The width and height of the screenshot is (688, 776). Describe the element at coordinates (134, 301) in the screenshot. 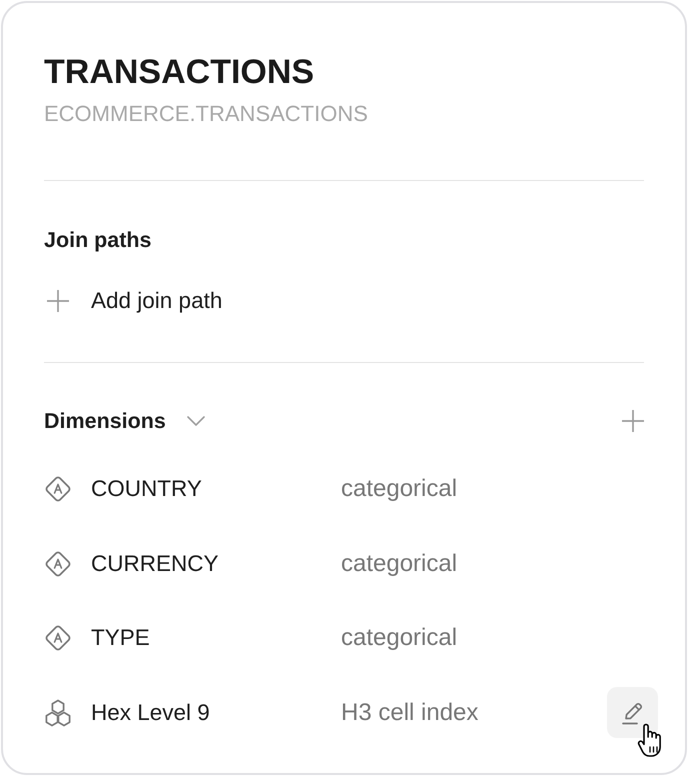

I see `add-join-path-button: Add join path` at that location.